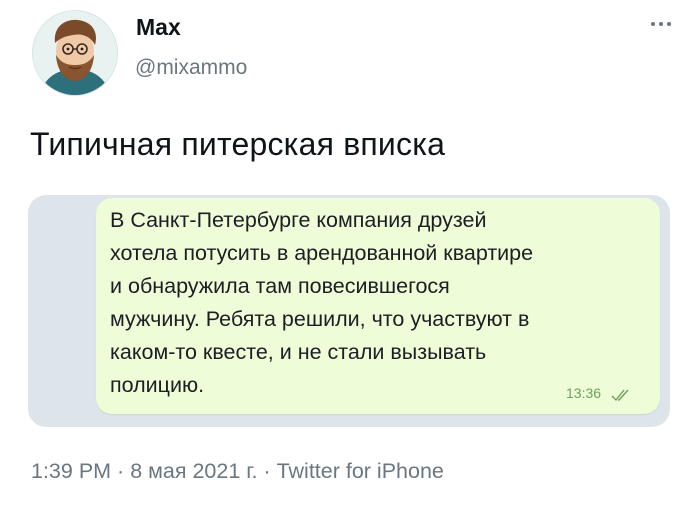 The image size is (700, 505). What do you see at coordinates (622, 395) in the screenshot?
I see `double-check-icon` at bounding box center [622, 395].